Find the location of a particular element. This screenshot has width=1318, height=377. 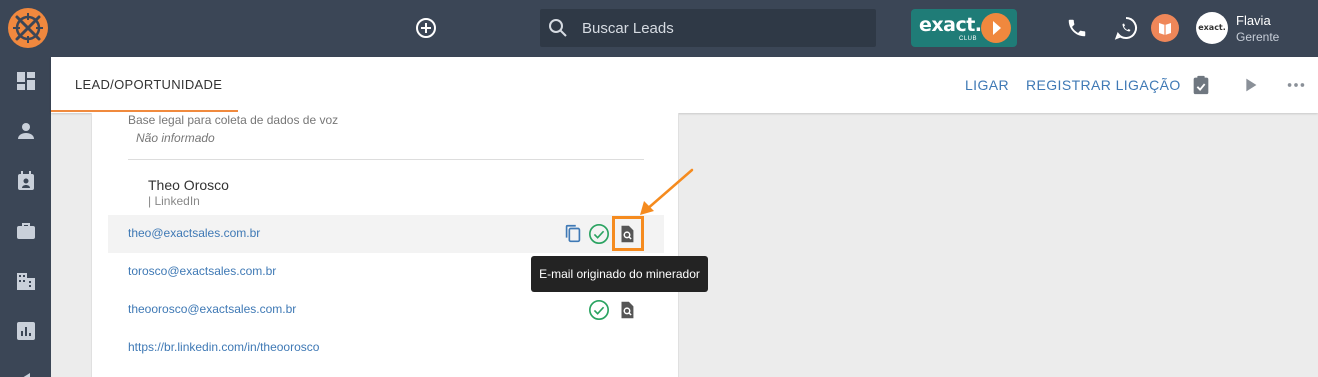

logo-icon is located at coordinates (28, 28).